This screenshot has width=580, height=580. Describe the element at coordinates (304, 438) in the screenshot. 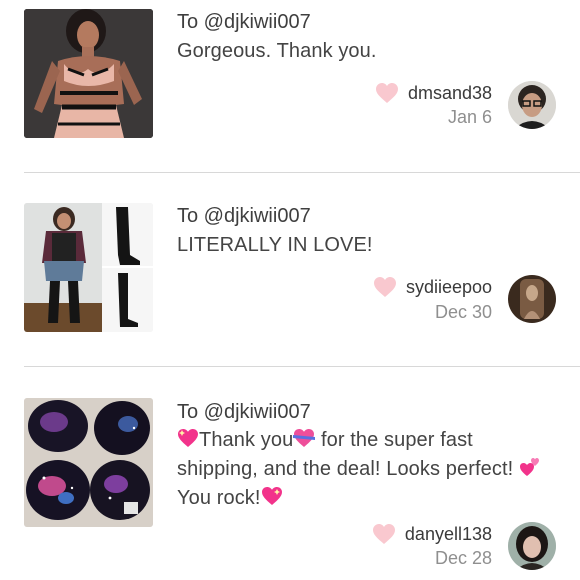

I see `heart-with-ribbon-icon` at that location.